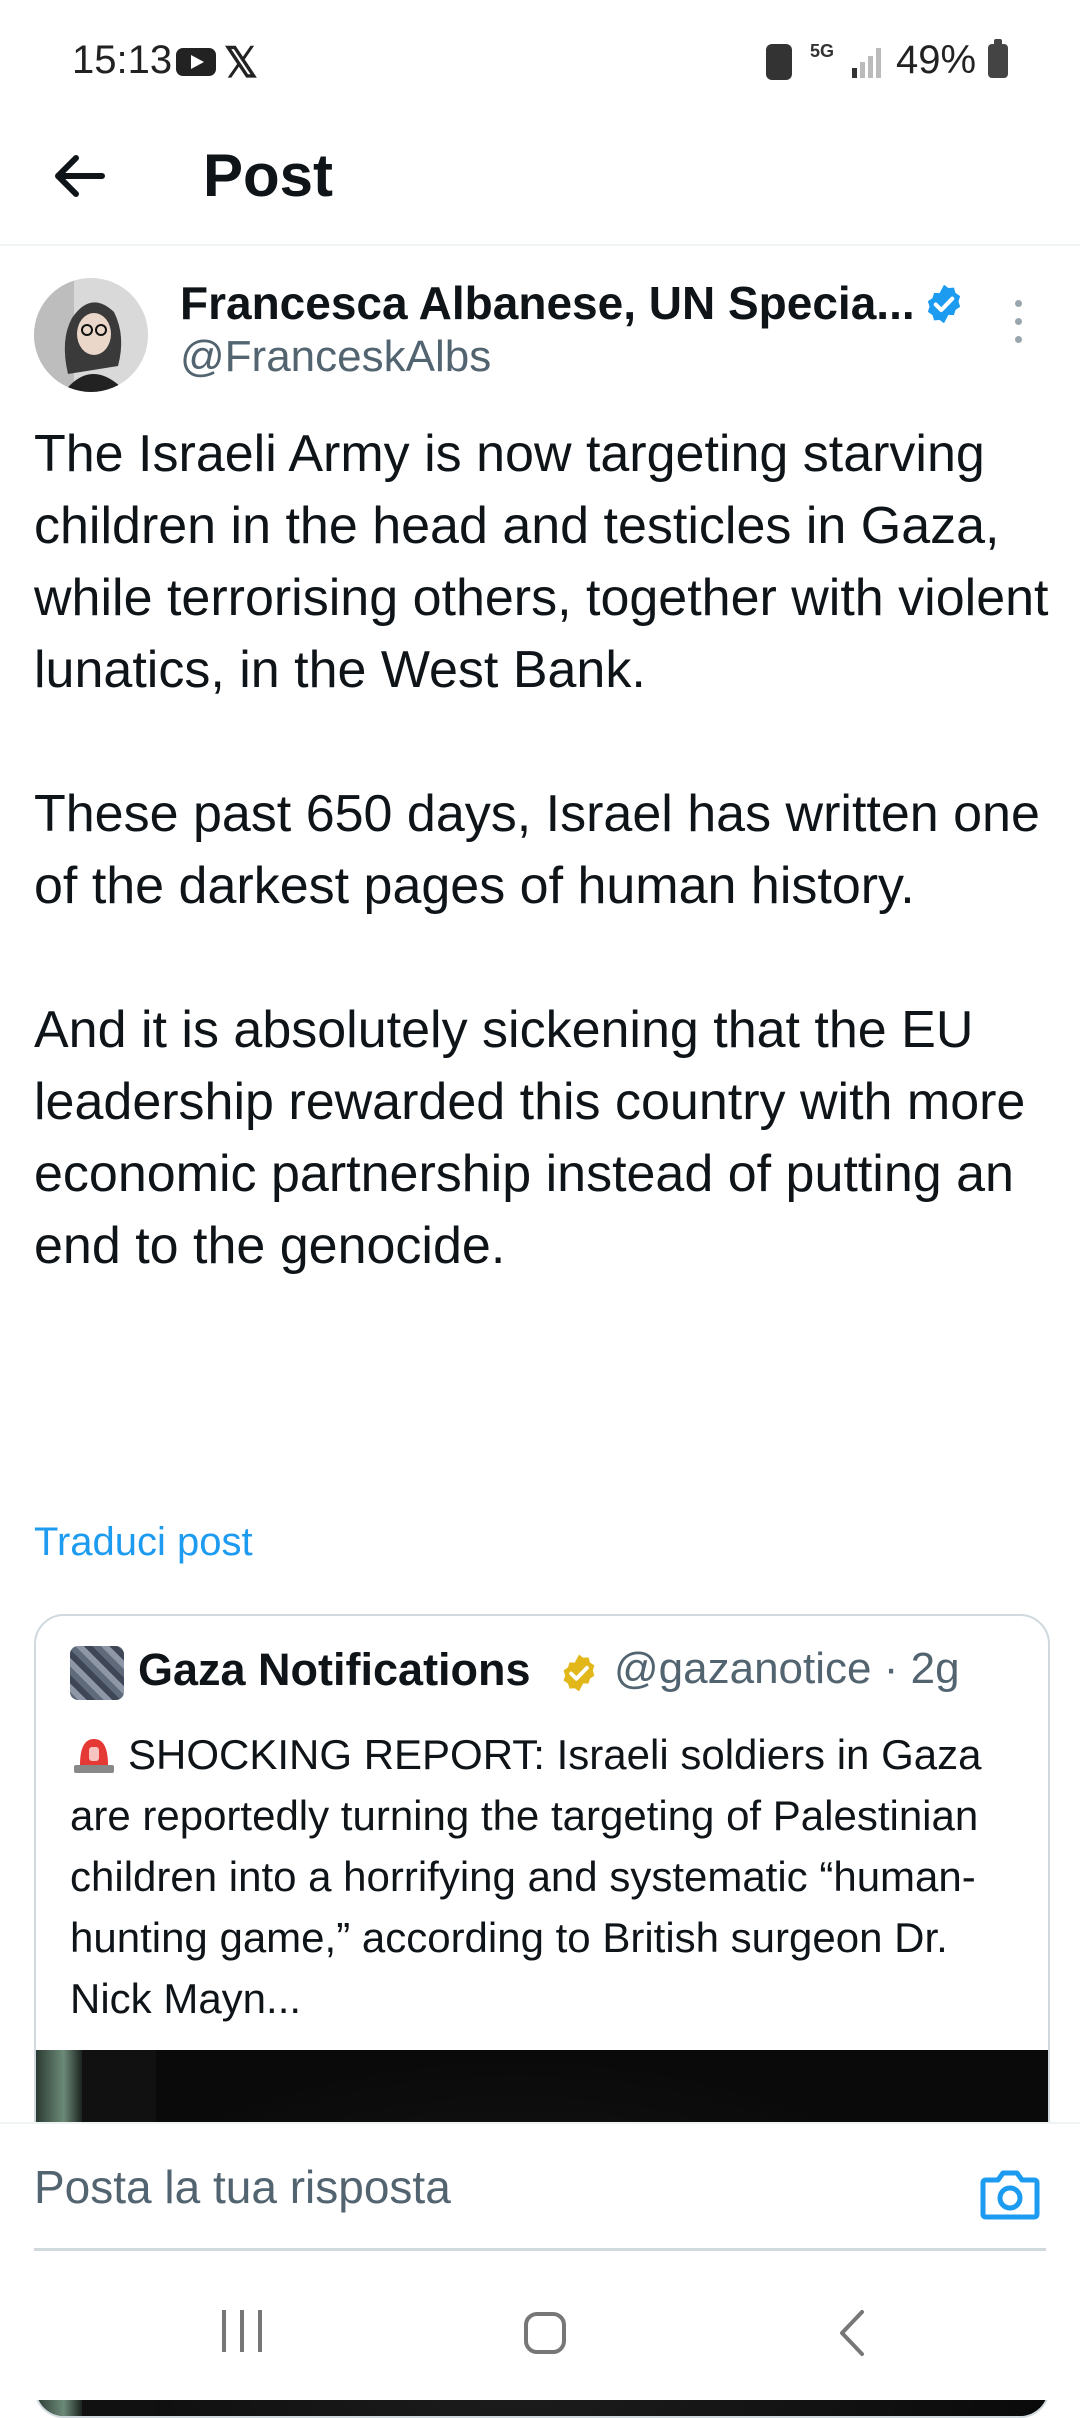 The image size is (1080, 2418). What do you see at coordinates (1010, 2194) in the screenshot?
I see `camera-icon` at bounding box center [1010, 2194].